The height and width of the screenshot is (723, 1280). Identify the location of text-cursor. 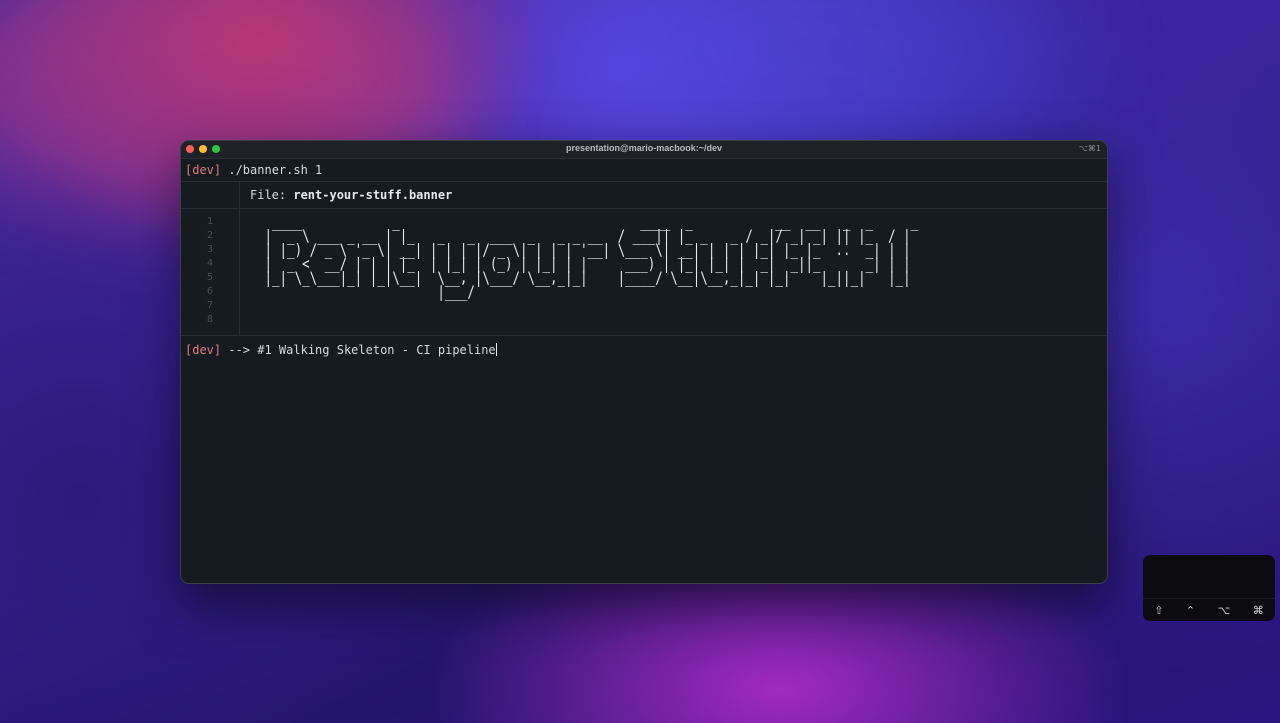
(496, 349).